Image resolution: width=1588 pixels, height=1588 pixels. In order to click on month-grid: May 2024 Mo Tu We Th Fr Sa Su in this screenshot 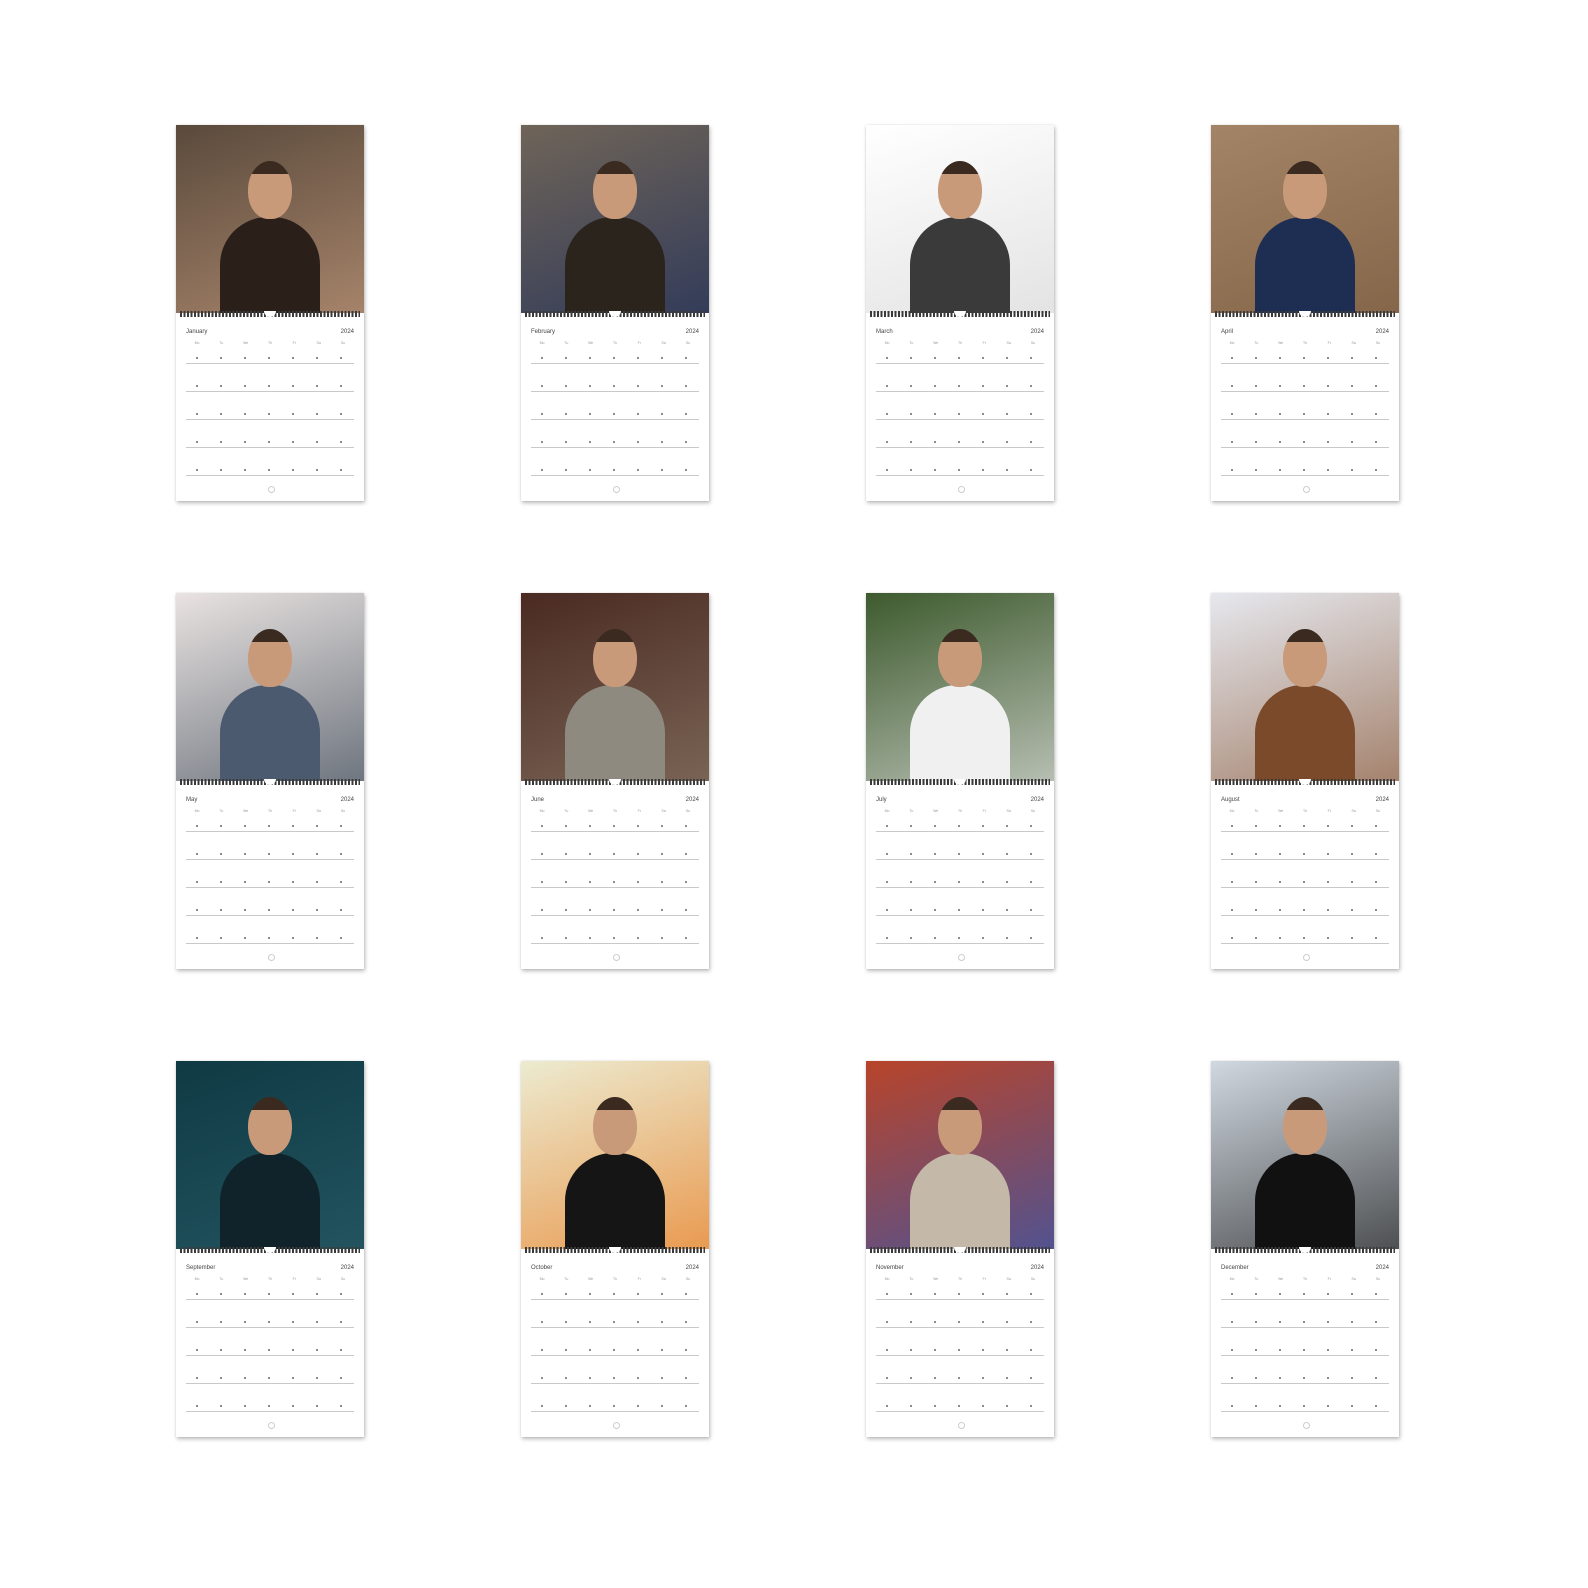, I will do `click(270, 879)`.